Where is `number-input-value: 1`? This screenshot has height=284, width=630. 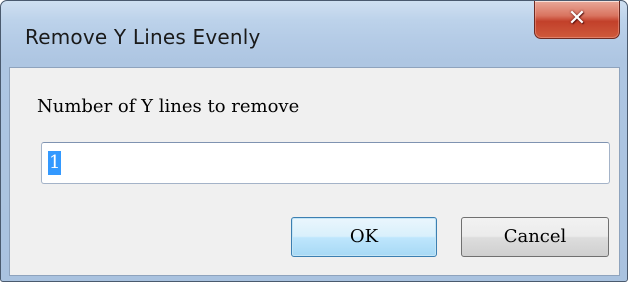
number-input-value: 1 is located at coordinates (55, 163).